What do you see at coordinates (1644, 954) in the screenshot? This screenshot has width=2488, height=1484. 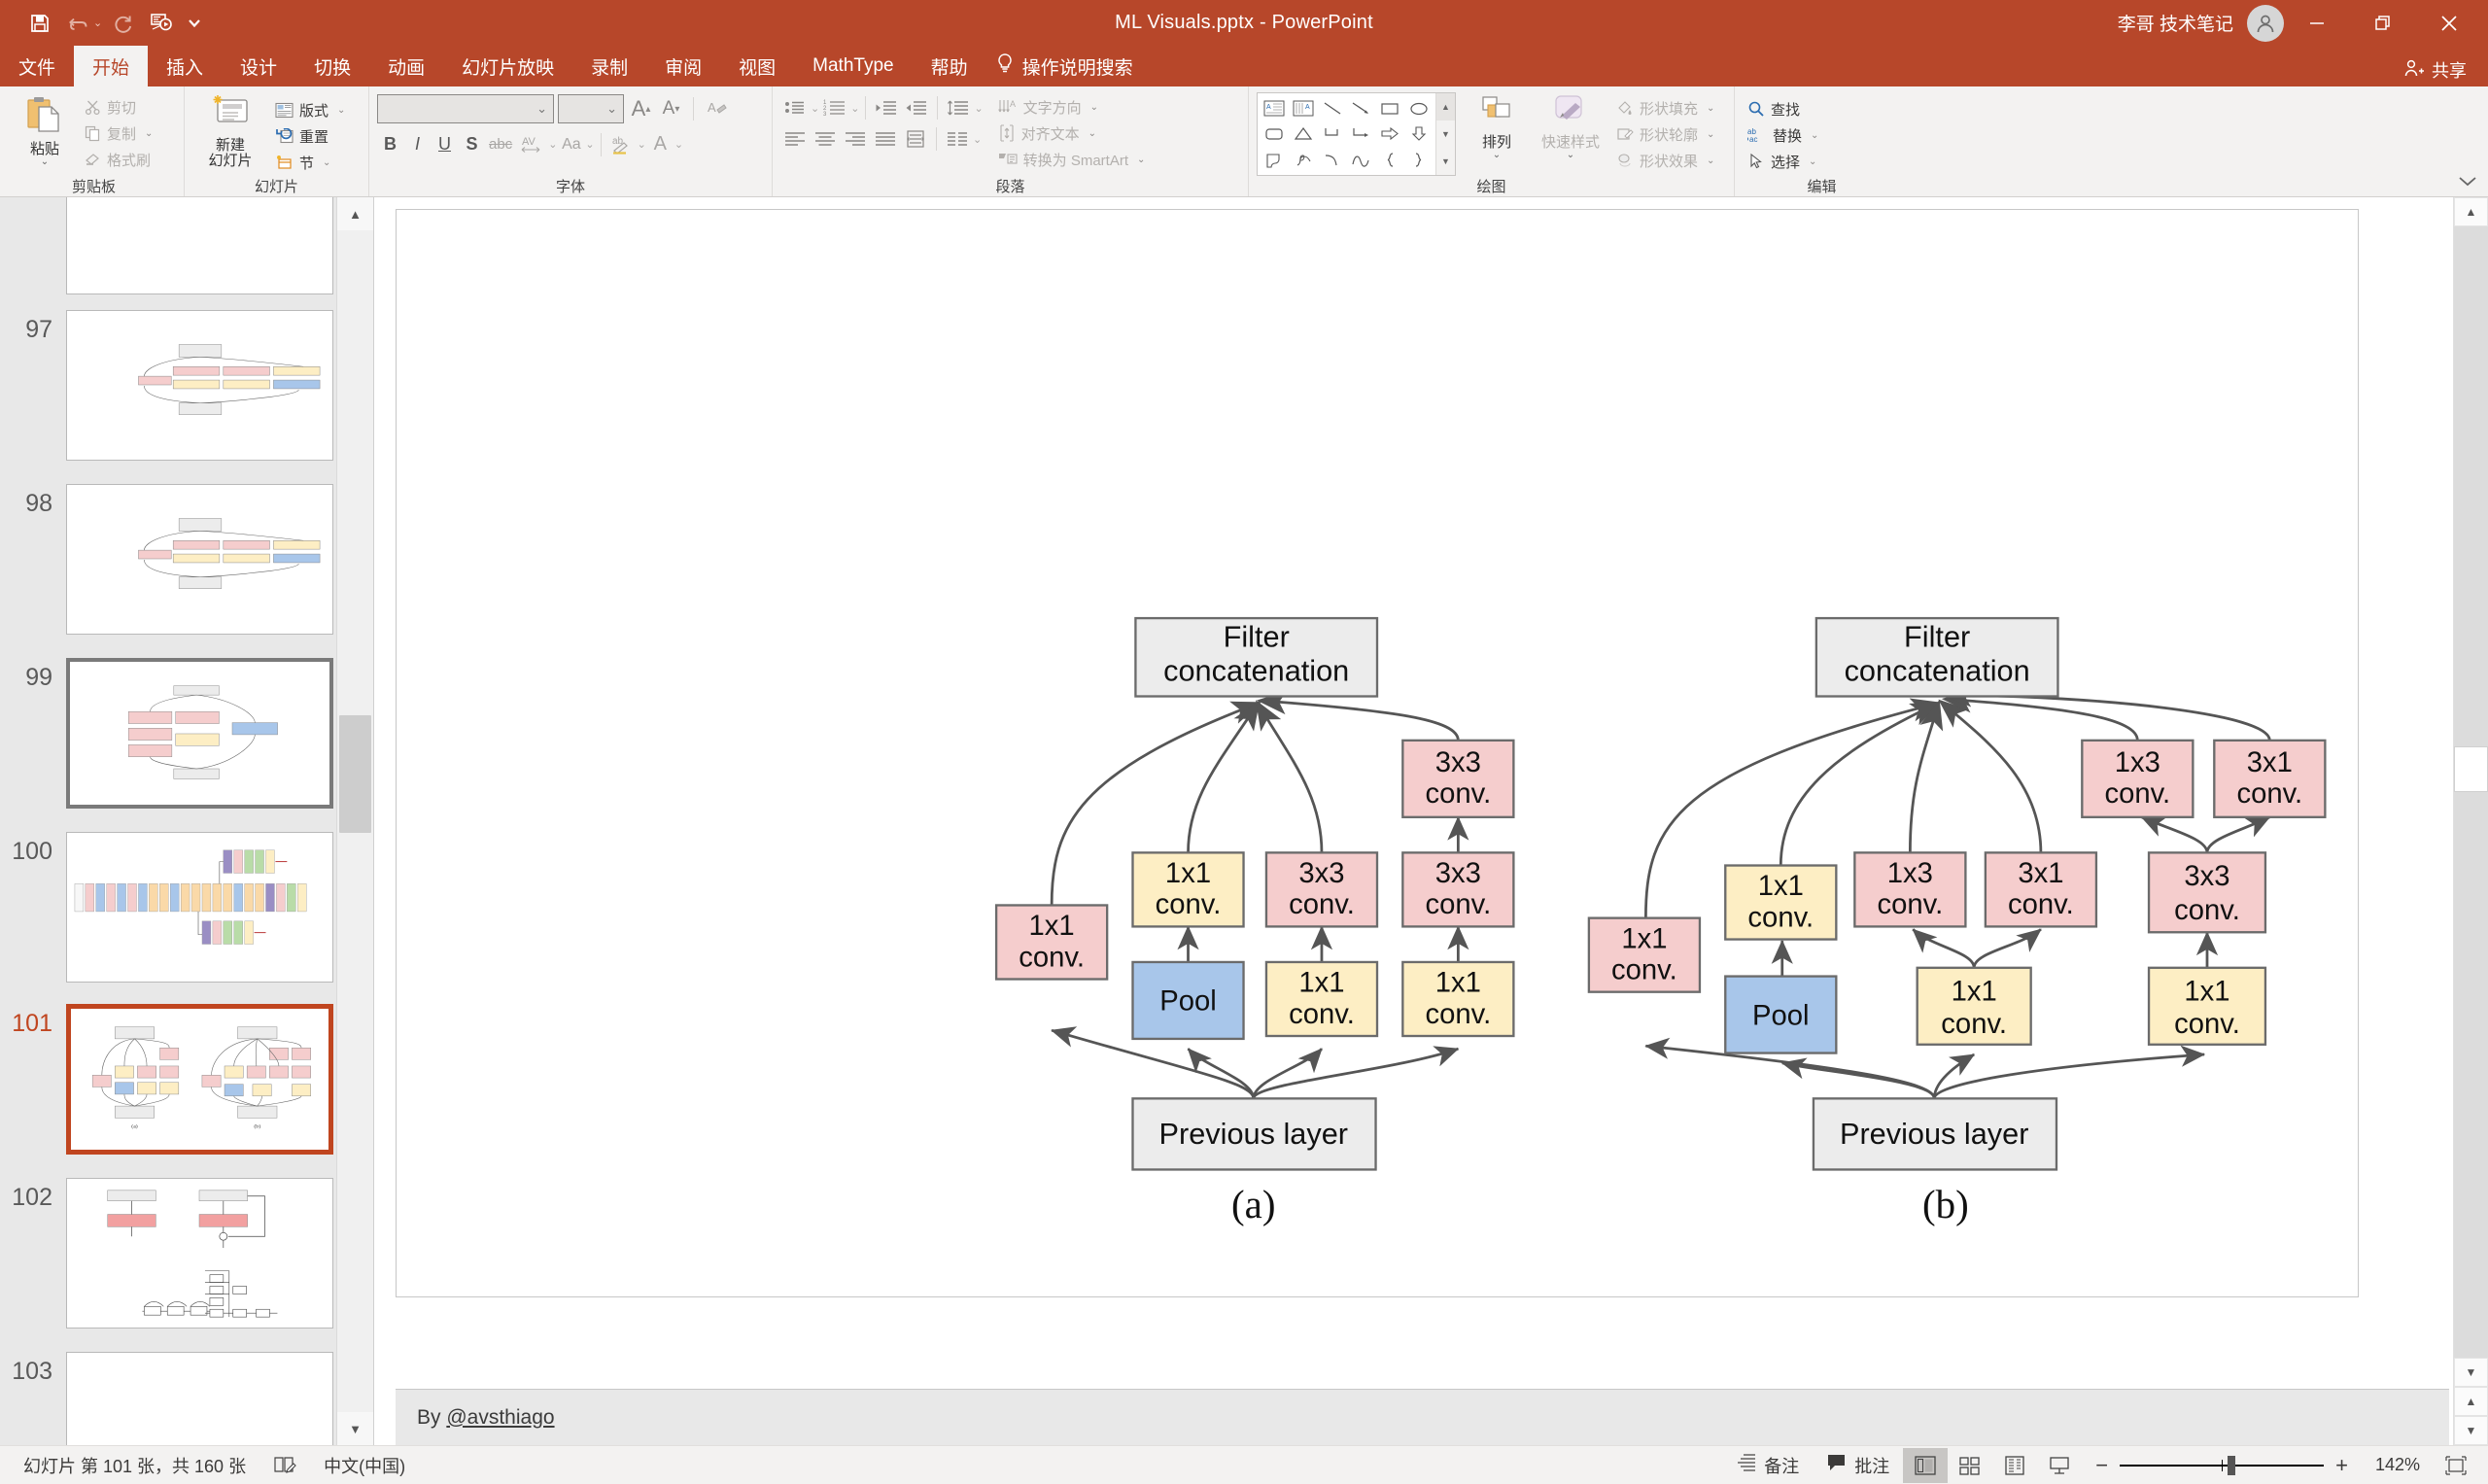 I see `node-1x1-conv-left-b: 1x1 conv.` at bounding box center [1644, 954].